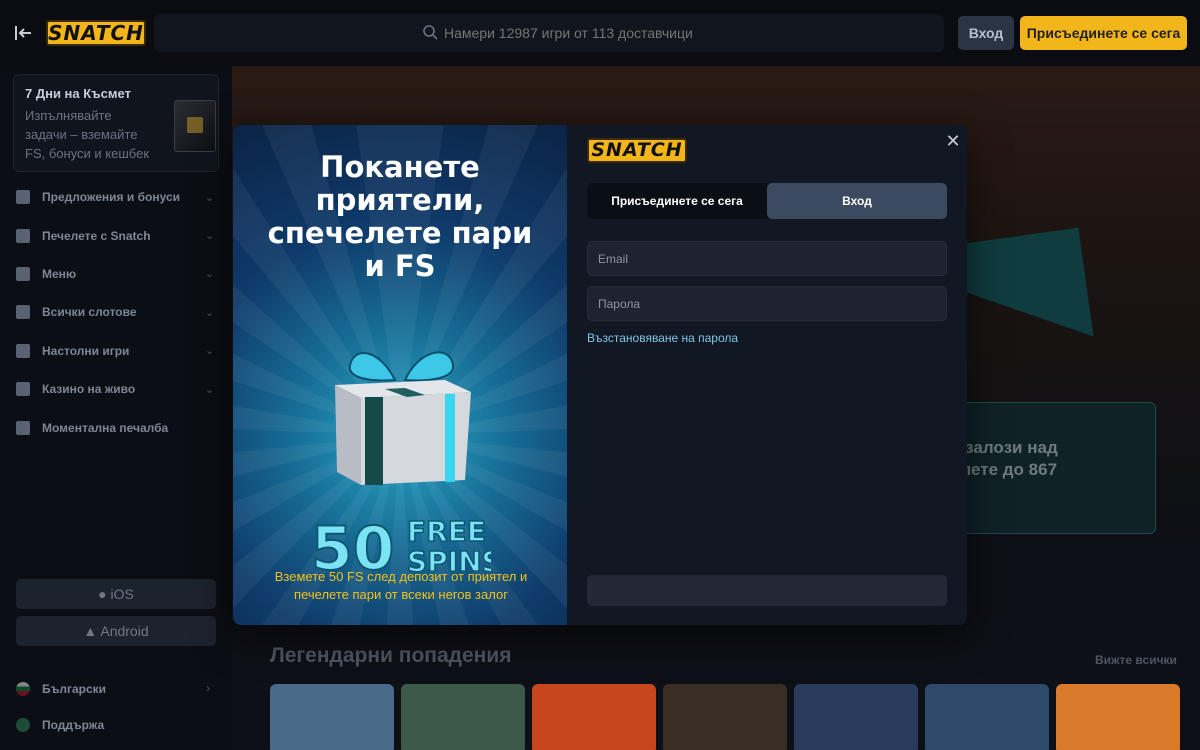 The height and width of the screenshot is (750, 1200). I want to click on tab-login: Вход, so click(857, 201).